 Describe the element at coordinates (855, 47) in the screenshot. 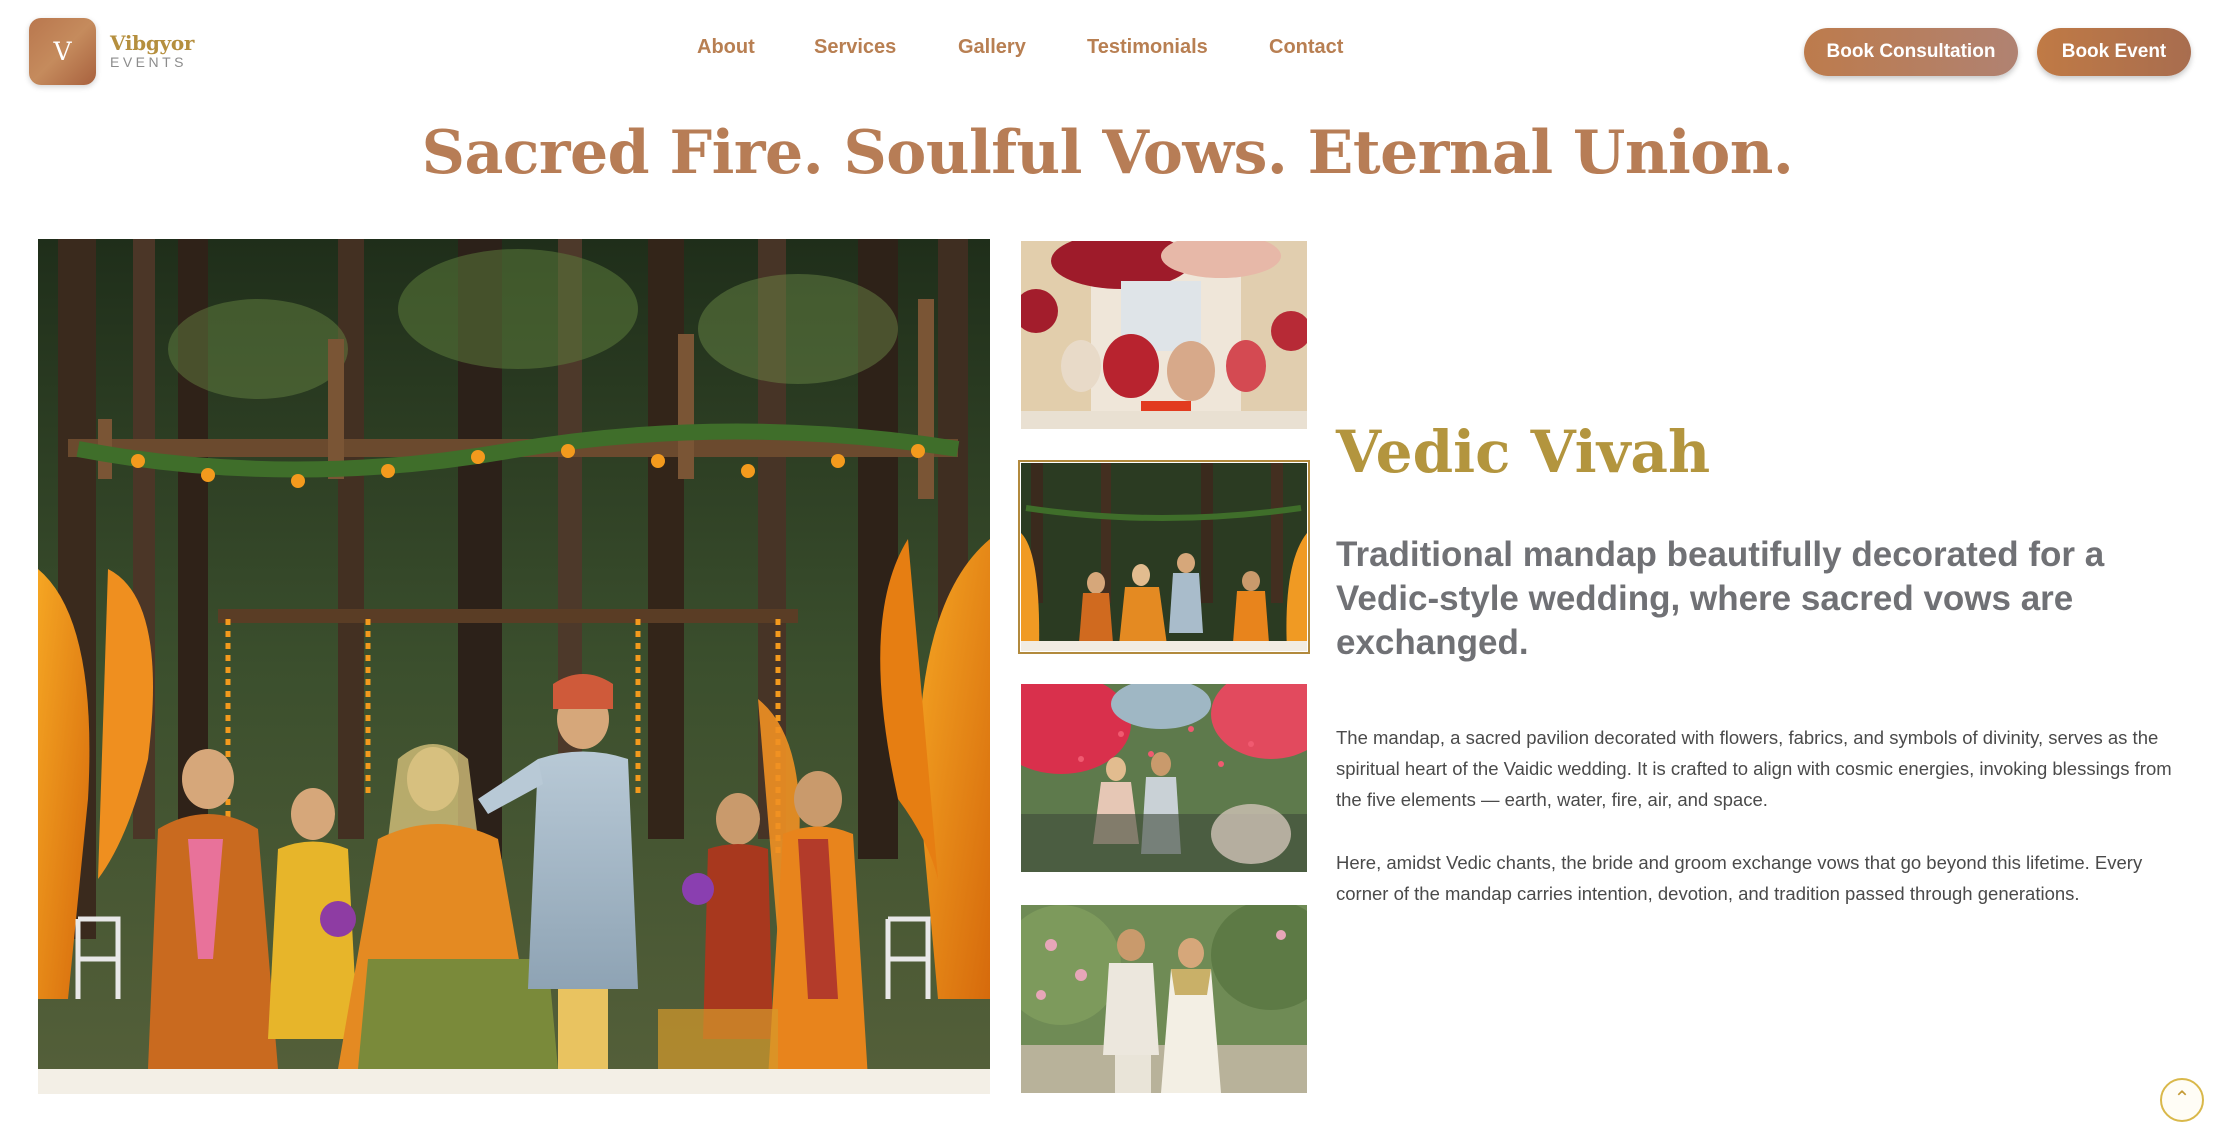

I see `nav-services: Services` at that location.